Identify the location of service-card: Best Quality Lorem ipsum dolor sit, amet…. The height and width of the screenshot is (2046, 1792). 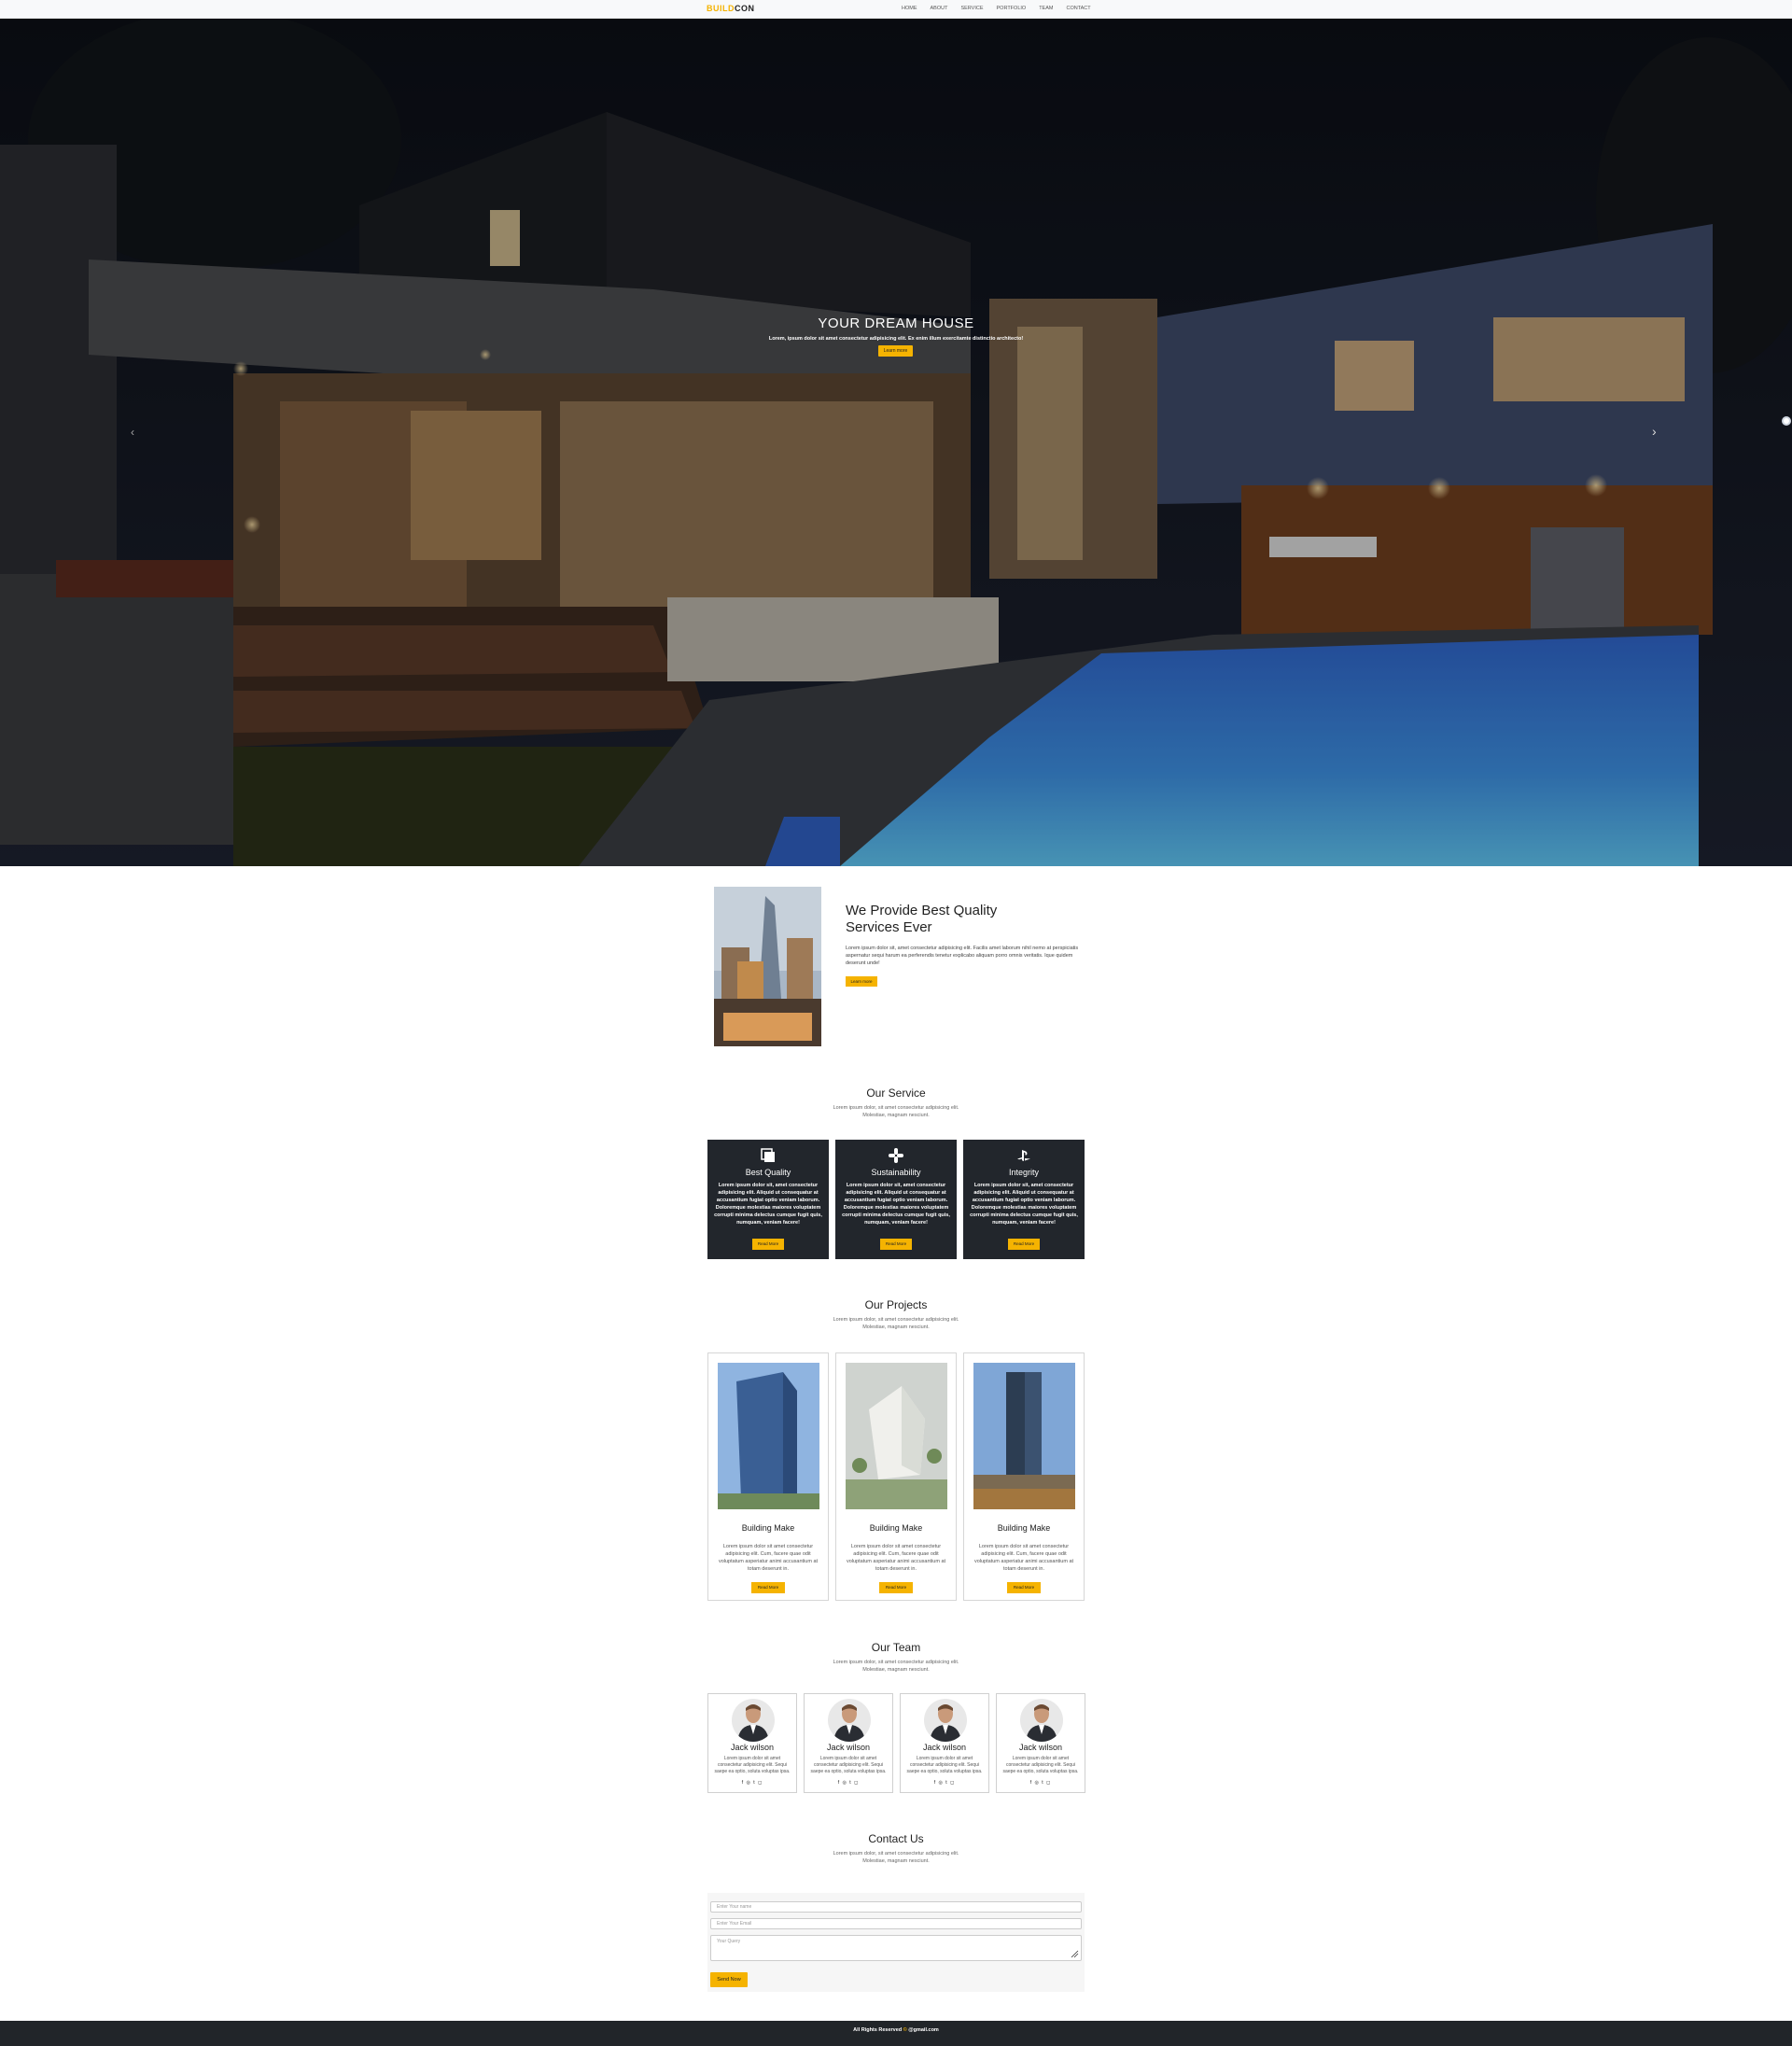
(768, 1199).